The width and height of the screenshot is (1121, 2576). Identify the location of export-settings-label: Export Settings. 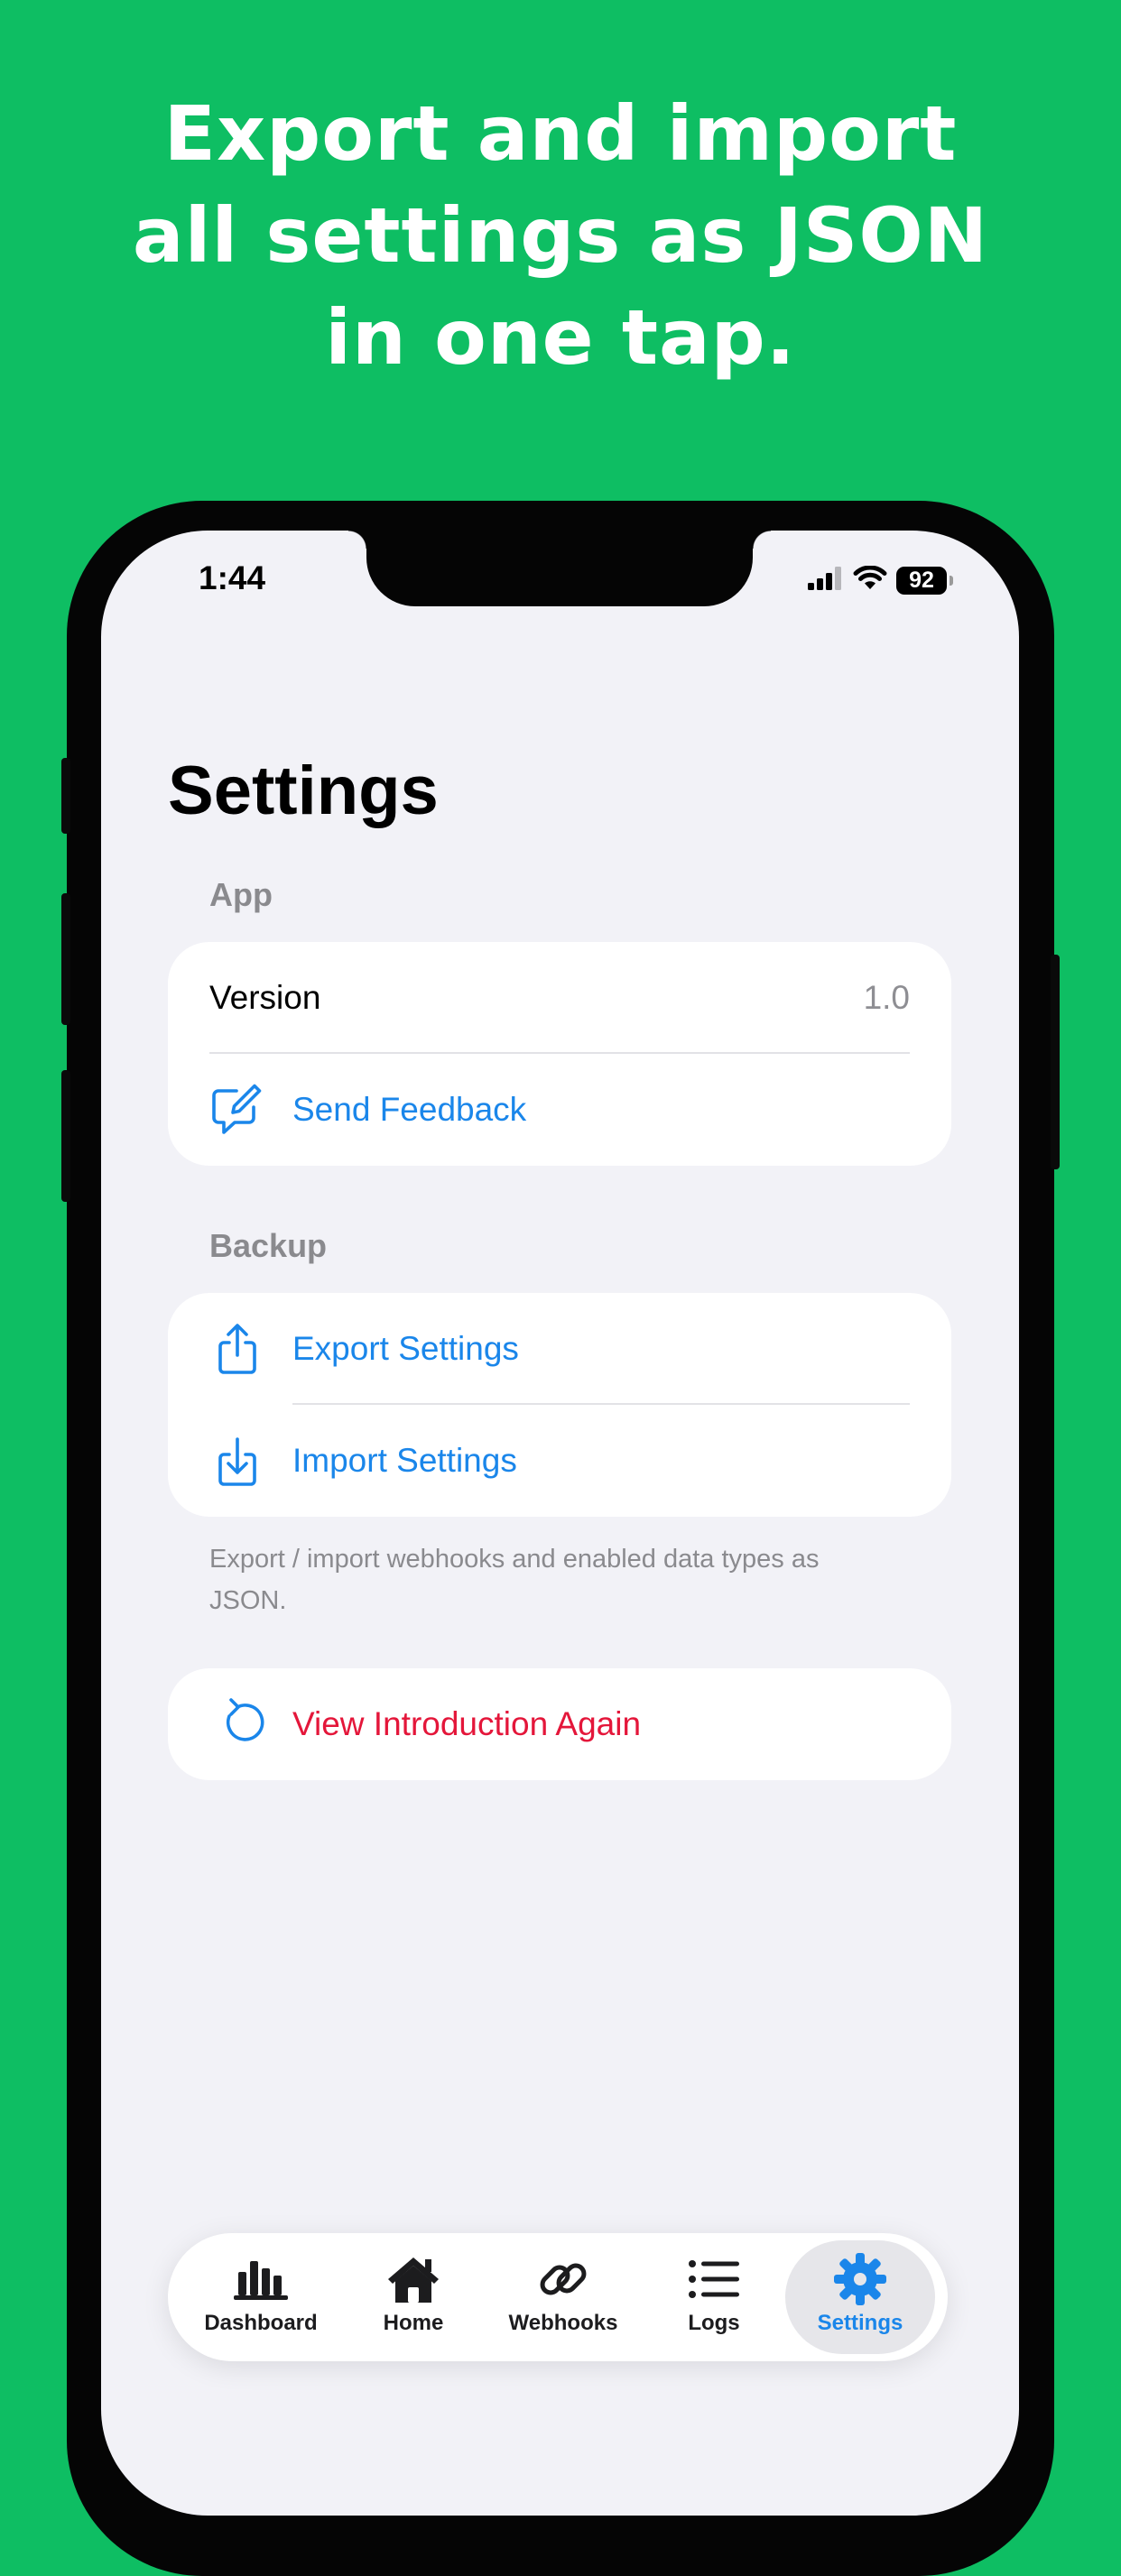
(406, 1348).